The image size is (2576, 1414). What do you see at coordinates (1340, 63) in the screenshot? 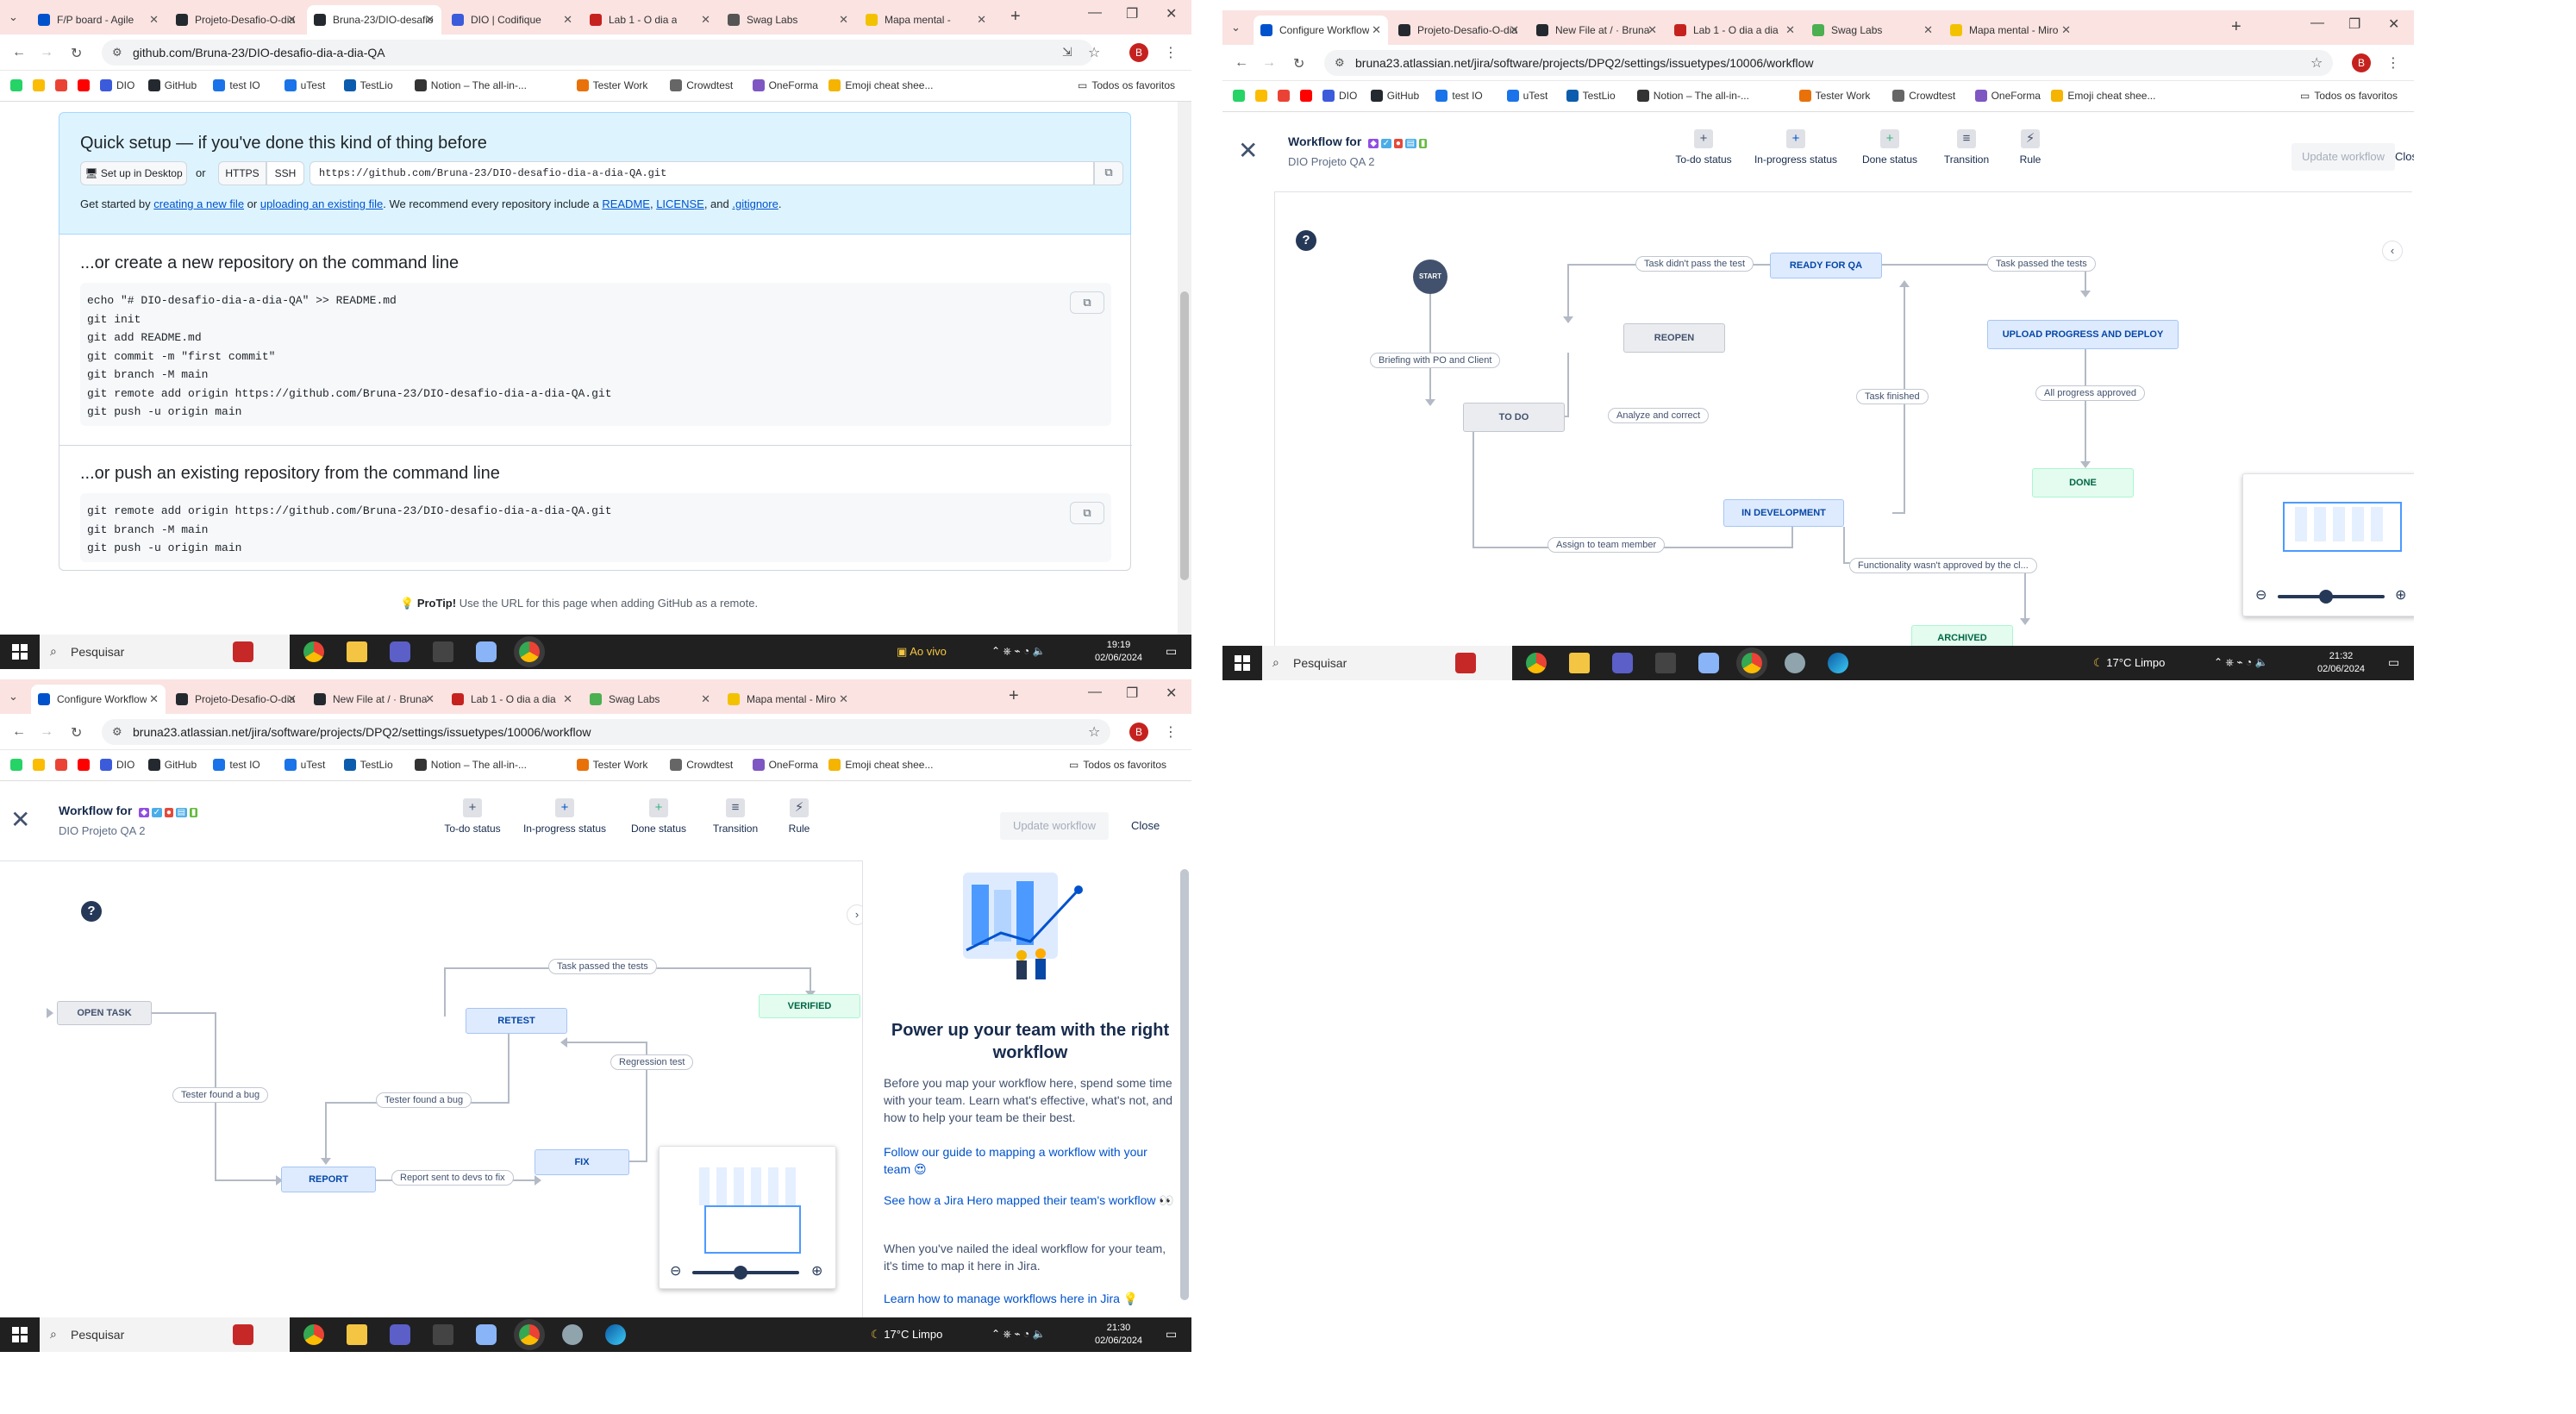
I see `site-info-icon: ⚙` at bounding box center [1340, 63].